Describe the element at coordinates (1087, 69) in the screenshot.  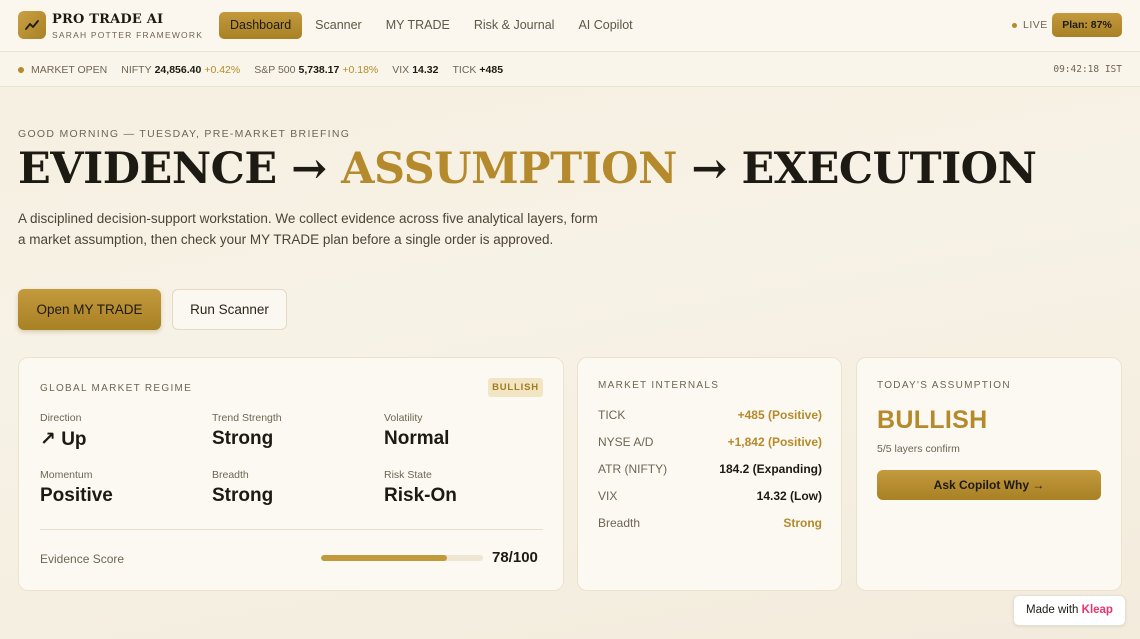
I see `market-clock: 09:42:18 IST` at that location.